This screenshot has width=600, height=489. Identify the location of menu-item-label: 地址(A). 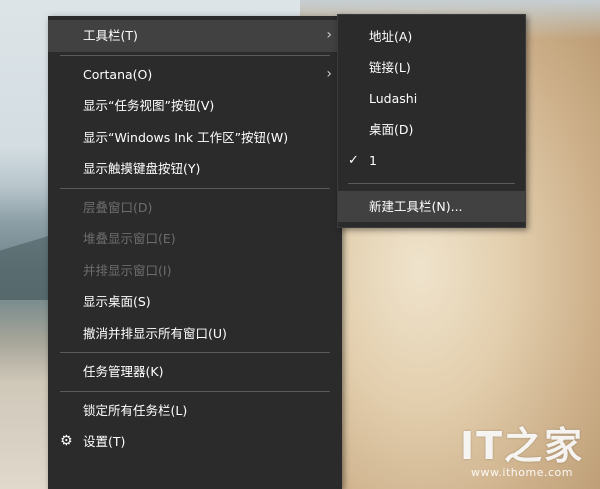
(391, 36).